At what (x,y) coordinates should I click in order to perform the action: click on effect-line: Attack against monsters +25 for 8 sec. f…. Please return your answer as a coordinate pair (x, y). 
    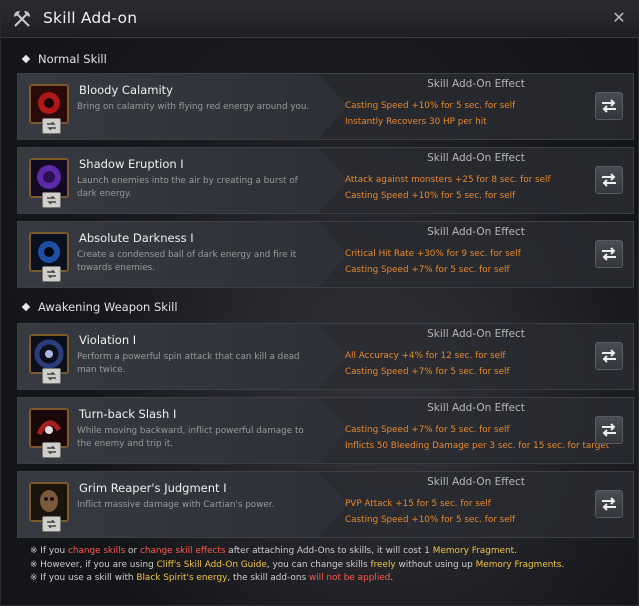
    Looking at the image, I should click on (448, 180).